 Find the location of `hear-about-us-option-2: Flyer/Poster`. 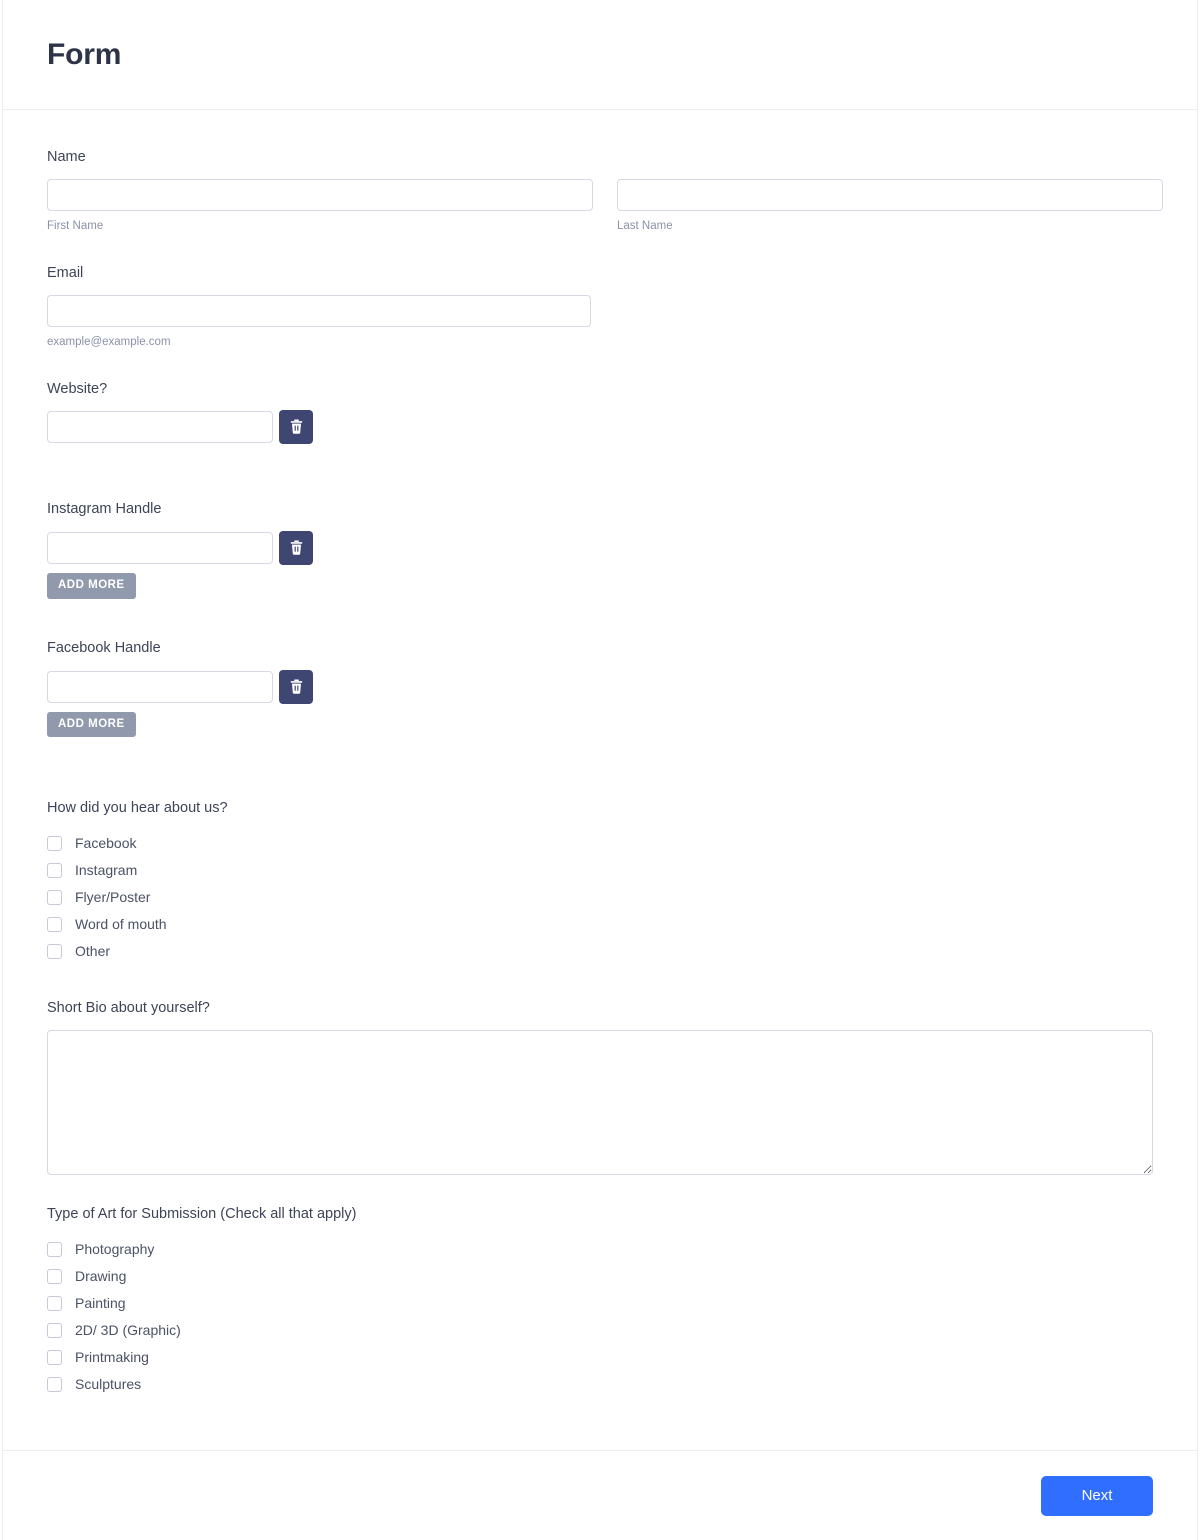

hear-about-us-option-2: Flyer/Poster is located at coordinates (600, 897).